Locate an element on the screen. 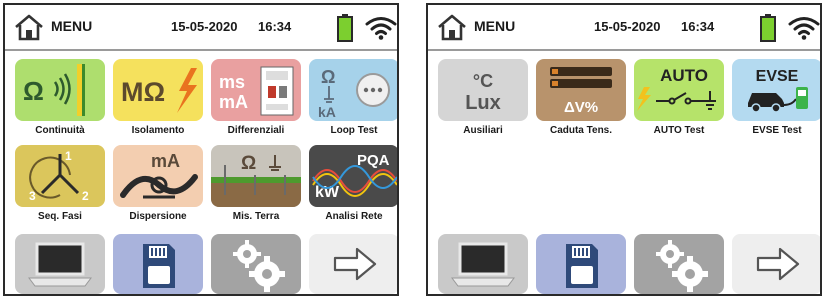 This screenshot has height=300, width=824. evse-test-icon: EVSE is located at coordinates (776, 90).